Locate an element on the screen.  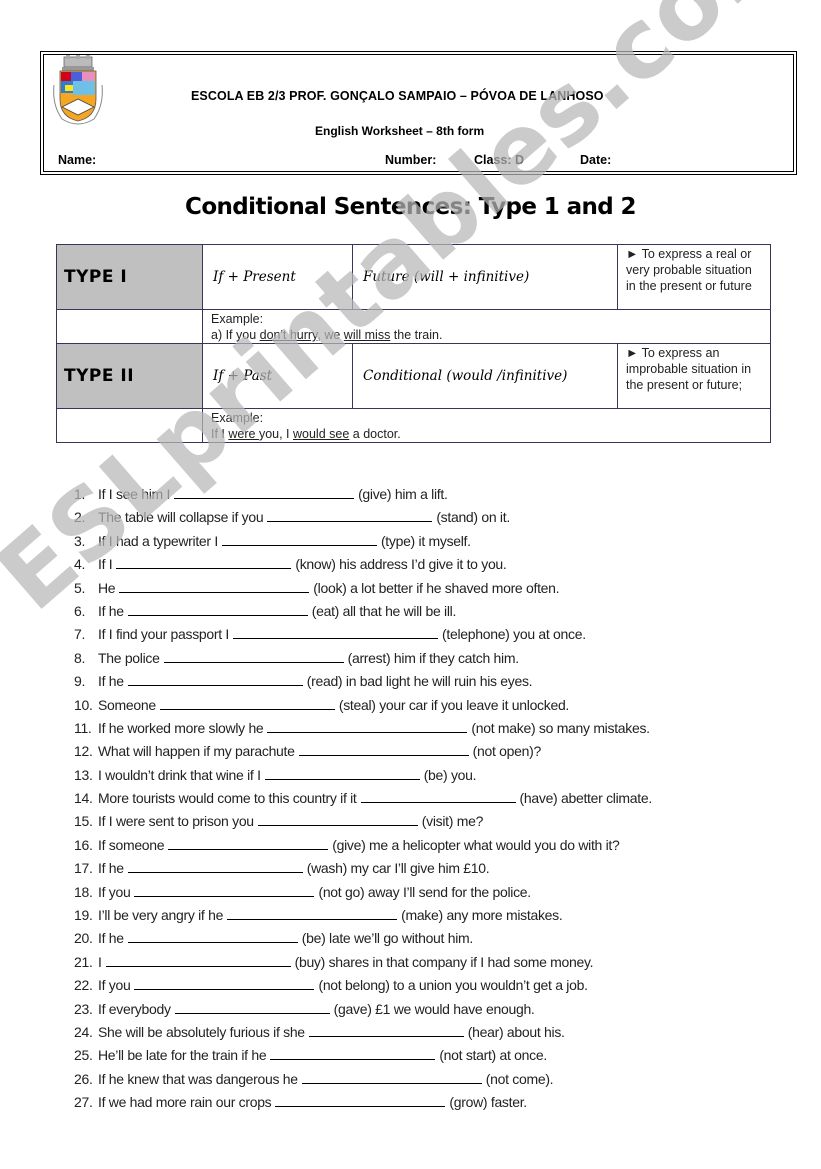
exercise-prompt: If he worked more slowly he is located at coordinates (181, 727).